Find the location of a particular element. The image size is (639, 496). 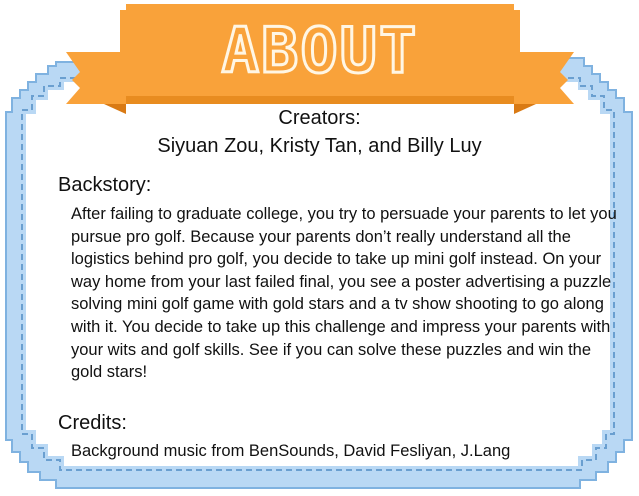

backstory-heading: Backstory: is located at coordinates (105, 185).